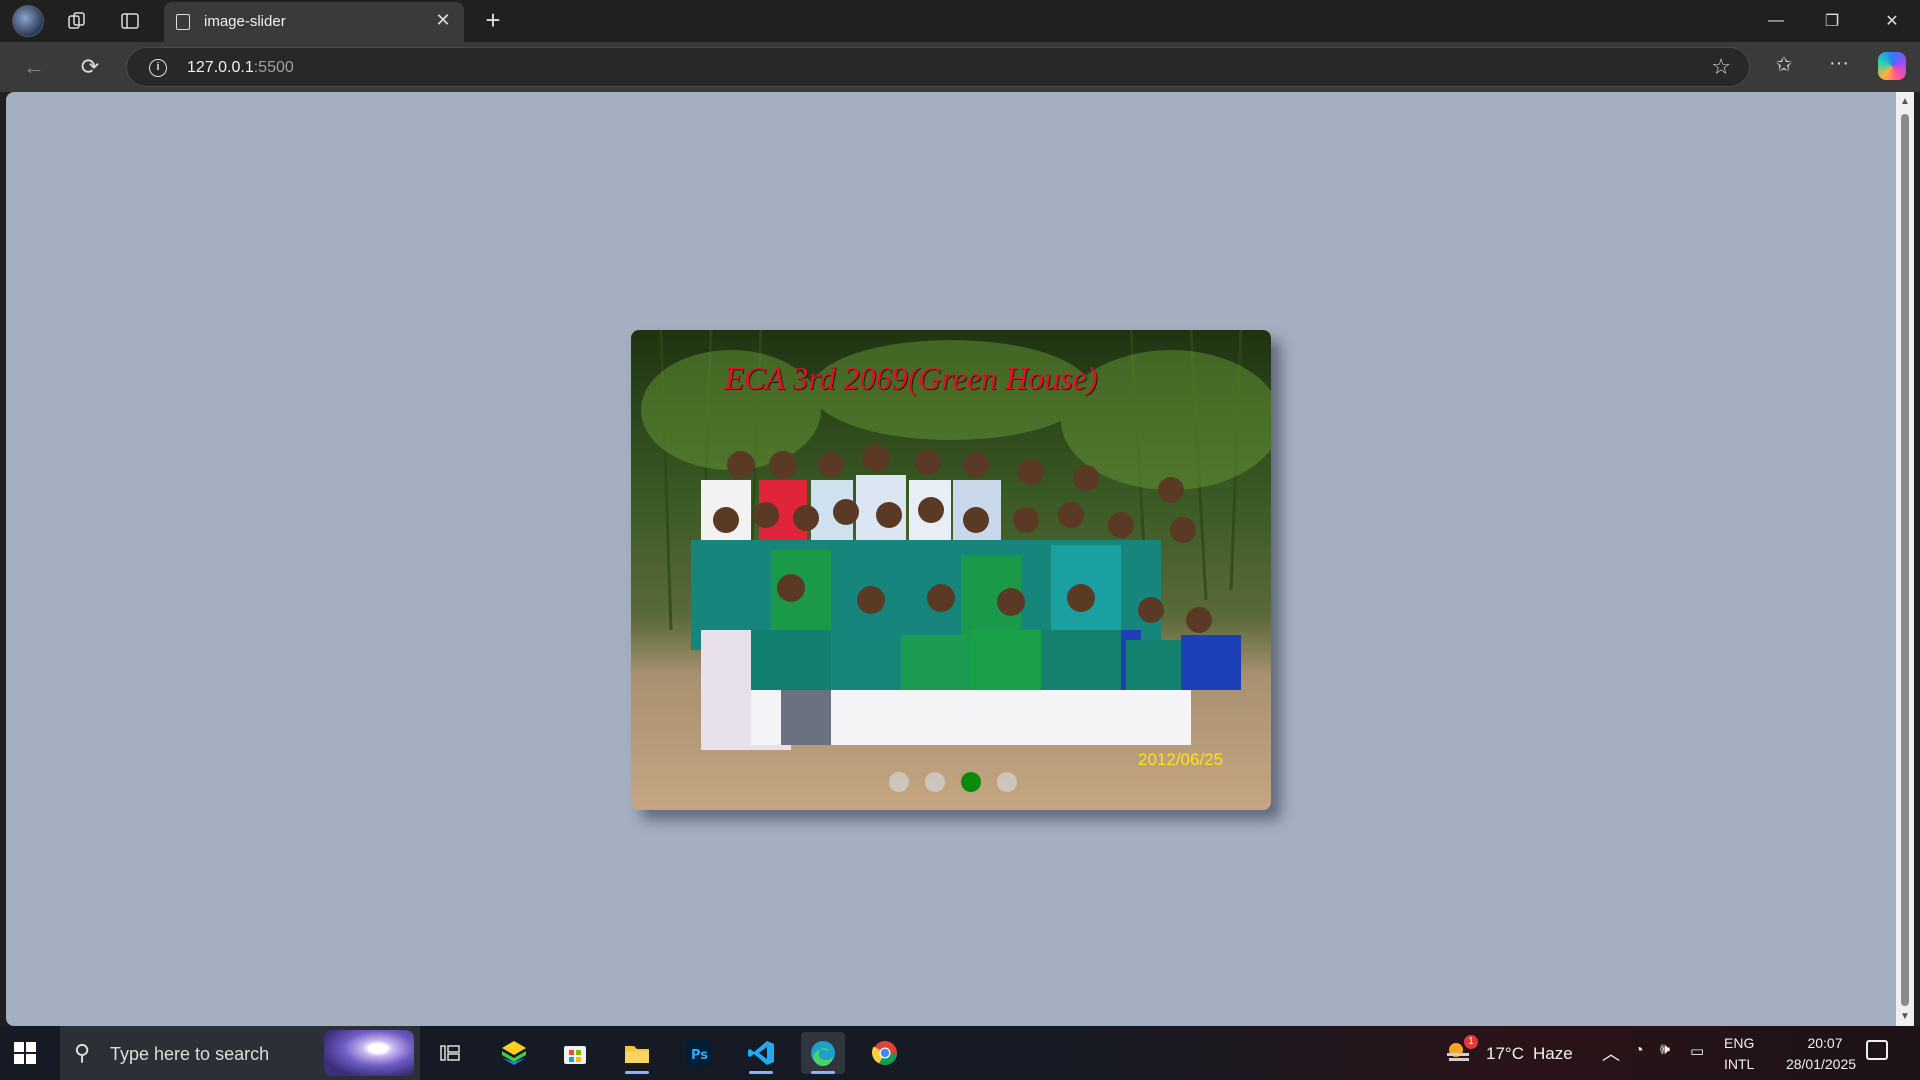  Describe the element at coordinates (82, 1052) in the screenshot. I see `search-icon: ⚲` at that location.